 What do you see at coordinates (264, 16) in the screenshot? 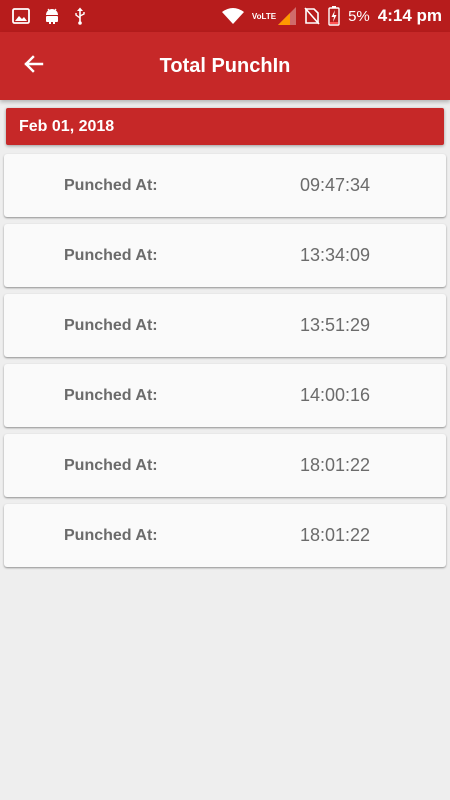
I see `network-label: VoLTE` at bounding box center [264, 16].